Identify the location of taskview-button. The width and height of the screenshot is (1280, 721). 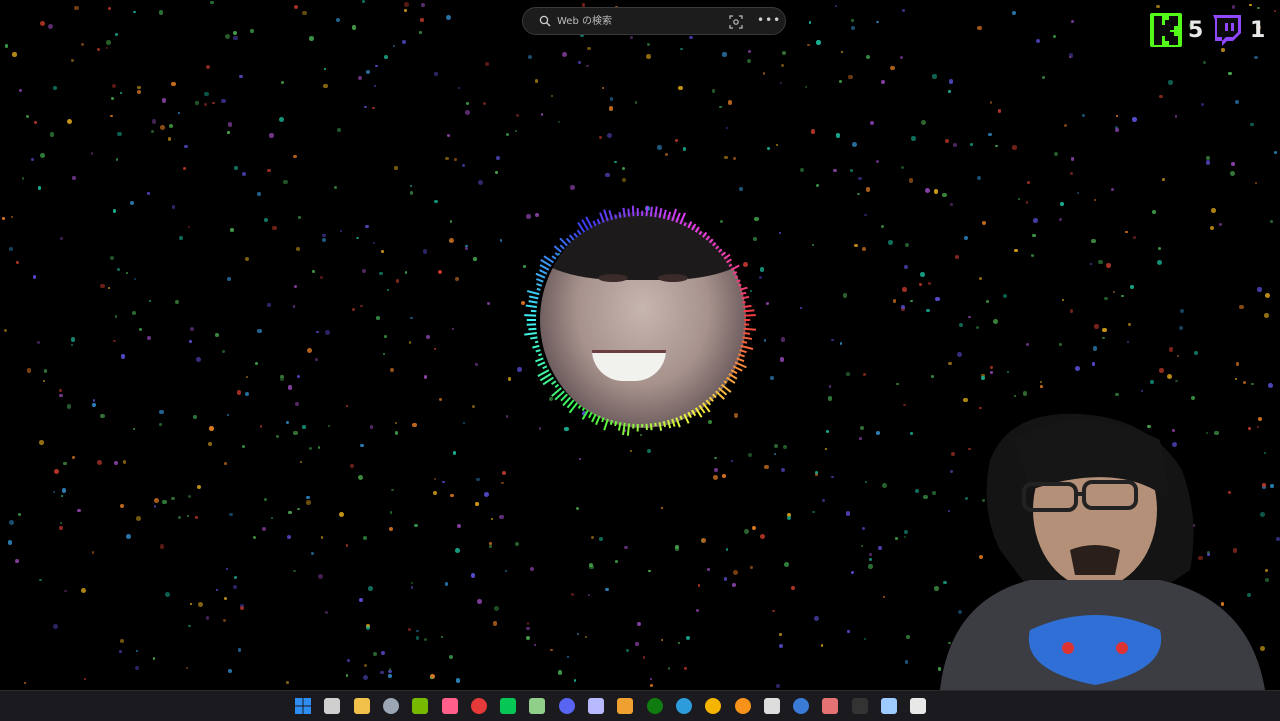
(332, 706).